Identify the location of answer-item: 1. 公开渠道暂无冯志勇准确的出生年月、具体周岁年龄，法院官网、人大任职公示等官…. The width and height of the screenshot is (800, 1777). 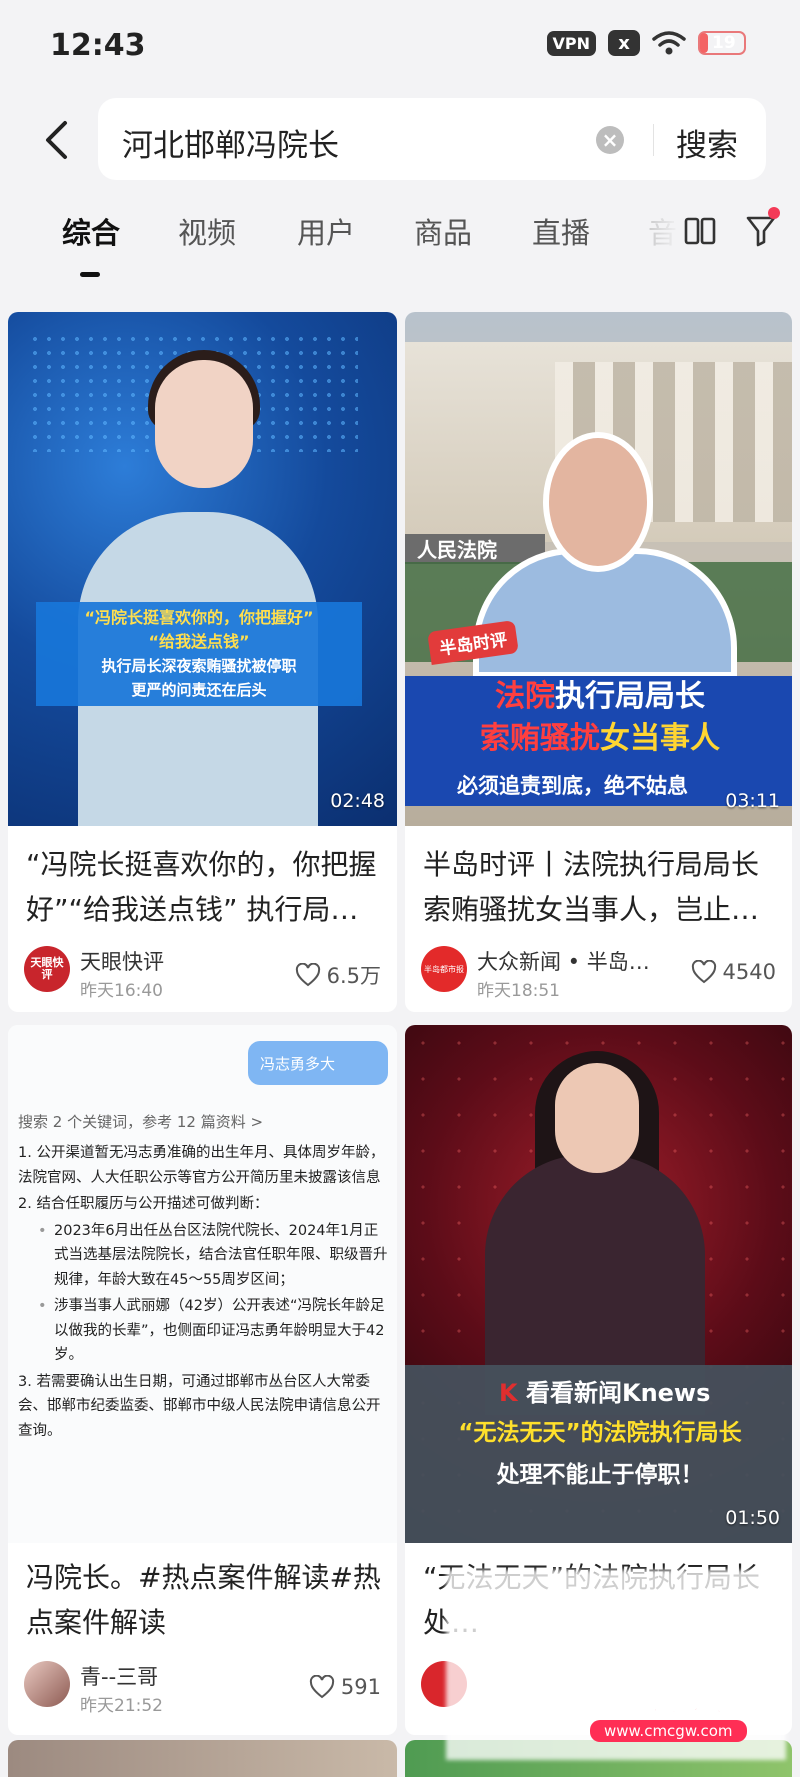
(201, 1165).